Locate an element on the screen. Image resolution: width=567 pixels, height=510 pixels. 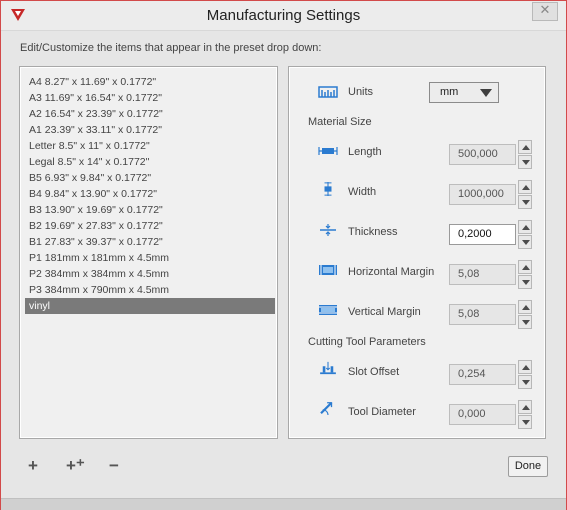
slot-offset-icon is located at coordinates (328, 368).